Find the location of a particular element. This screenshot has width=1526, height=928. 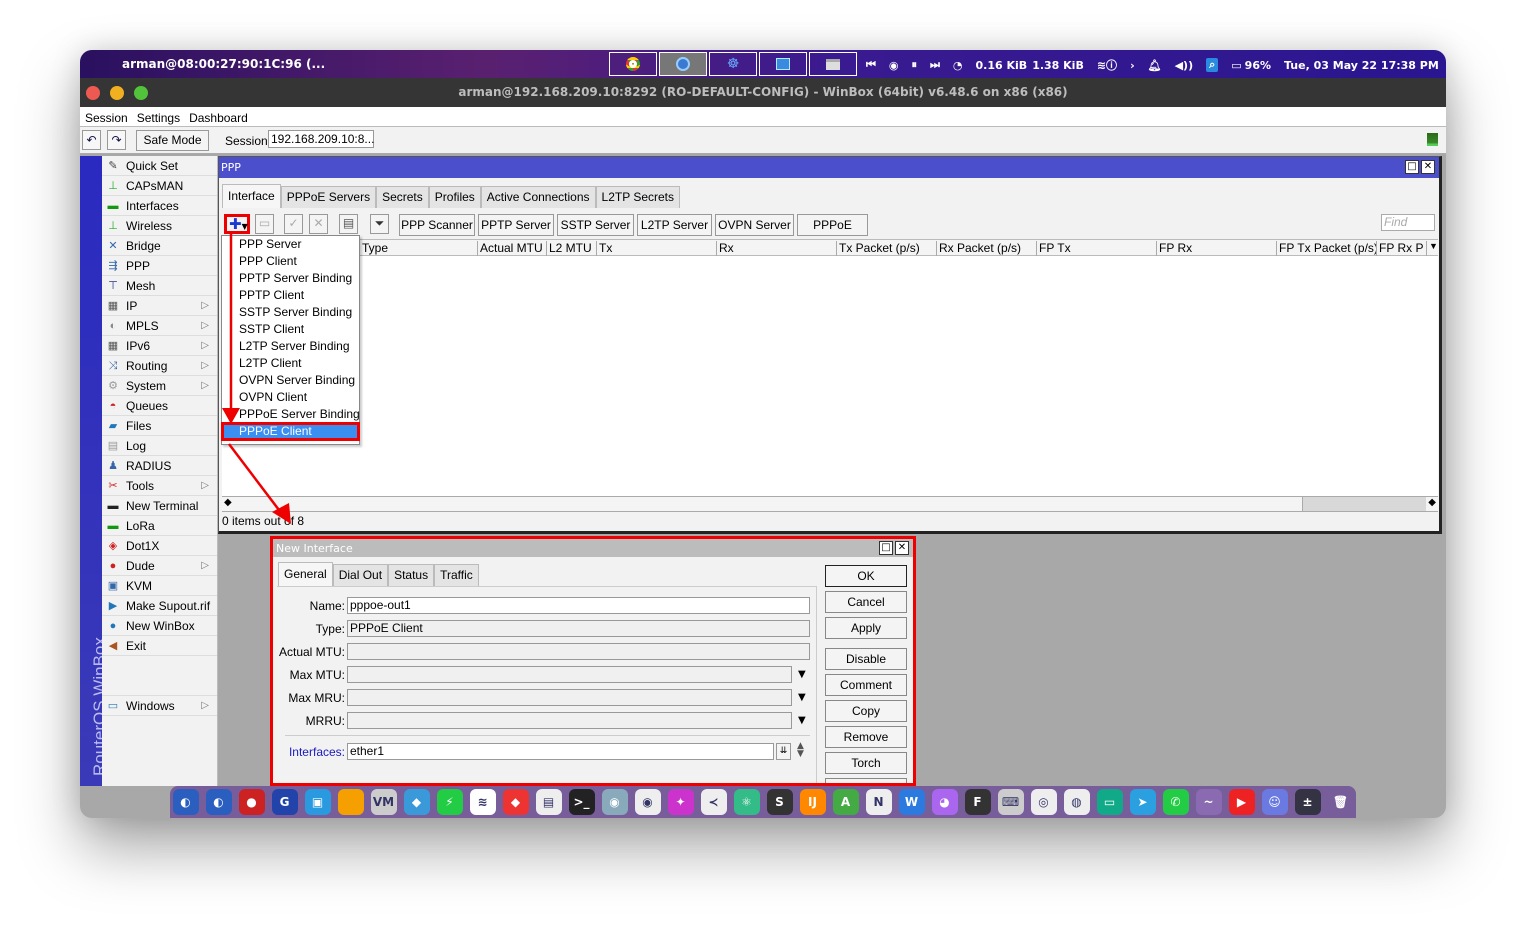

figma-icon: F is located at coordinates (977, 802).